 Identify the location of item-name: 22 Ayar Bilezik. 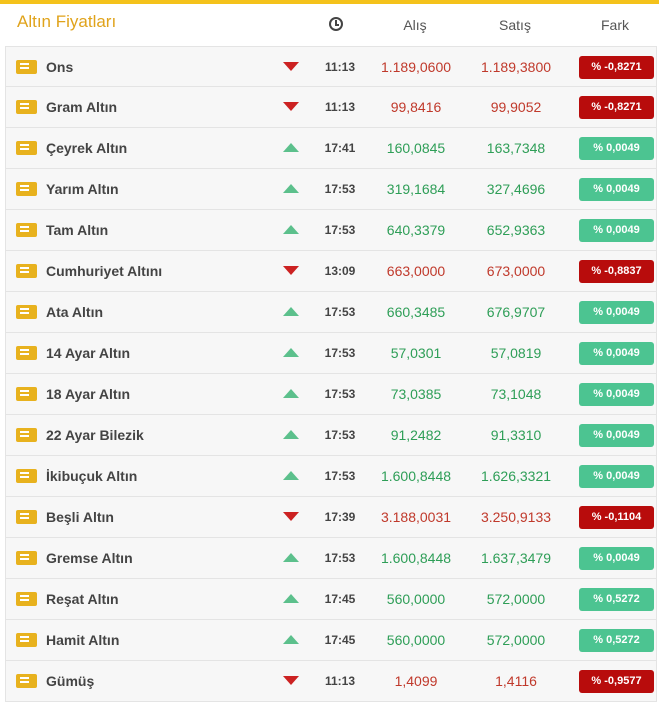
(95, 435).